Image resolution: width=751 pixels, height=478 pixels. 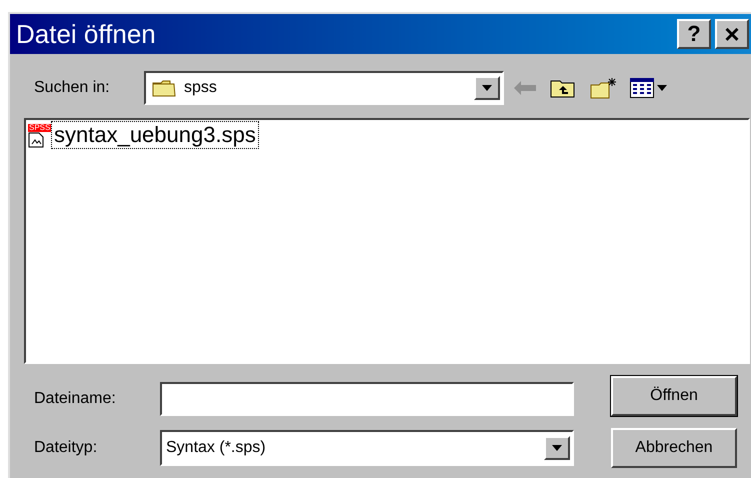 I want to click on filename-field, so click(x=367, y=399).